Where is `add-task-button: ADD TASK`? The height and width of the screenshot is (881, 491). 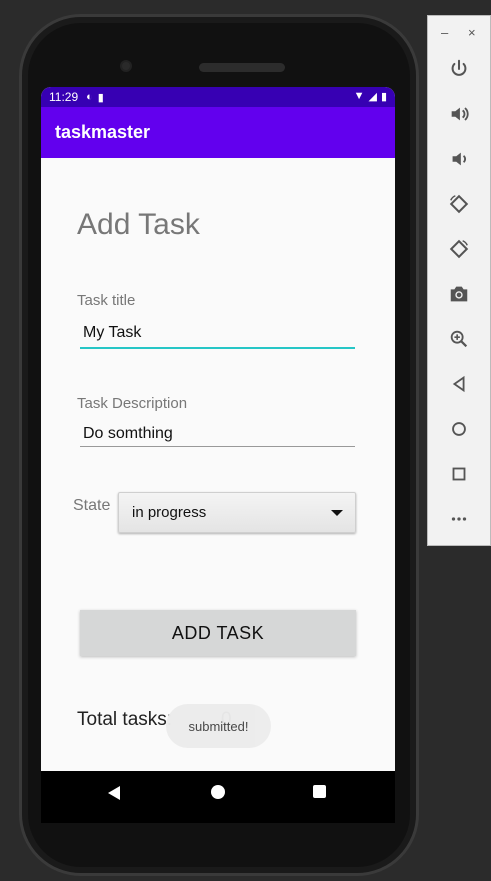
add-task-button: ADD TASK is located at coordinates (218, 633).